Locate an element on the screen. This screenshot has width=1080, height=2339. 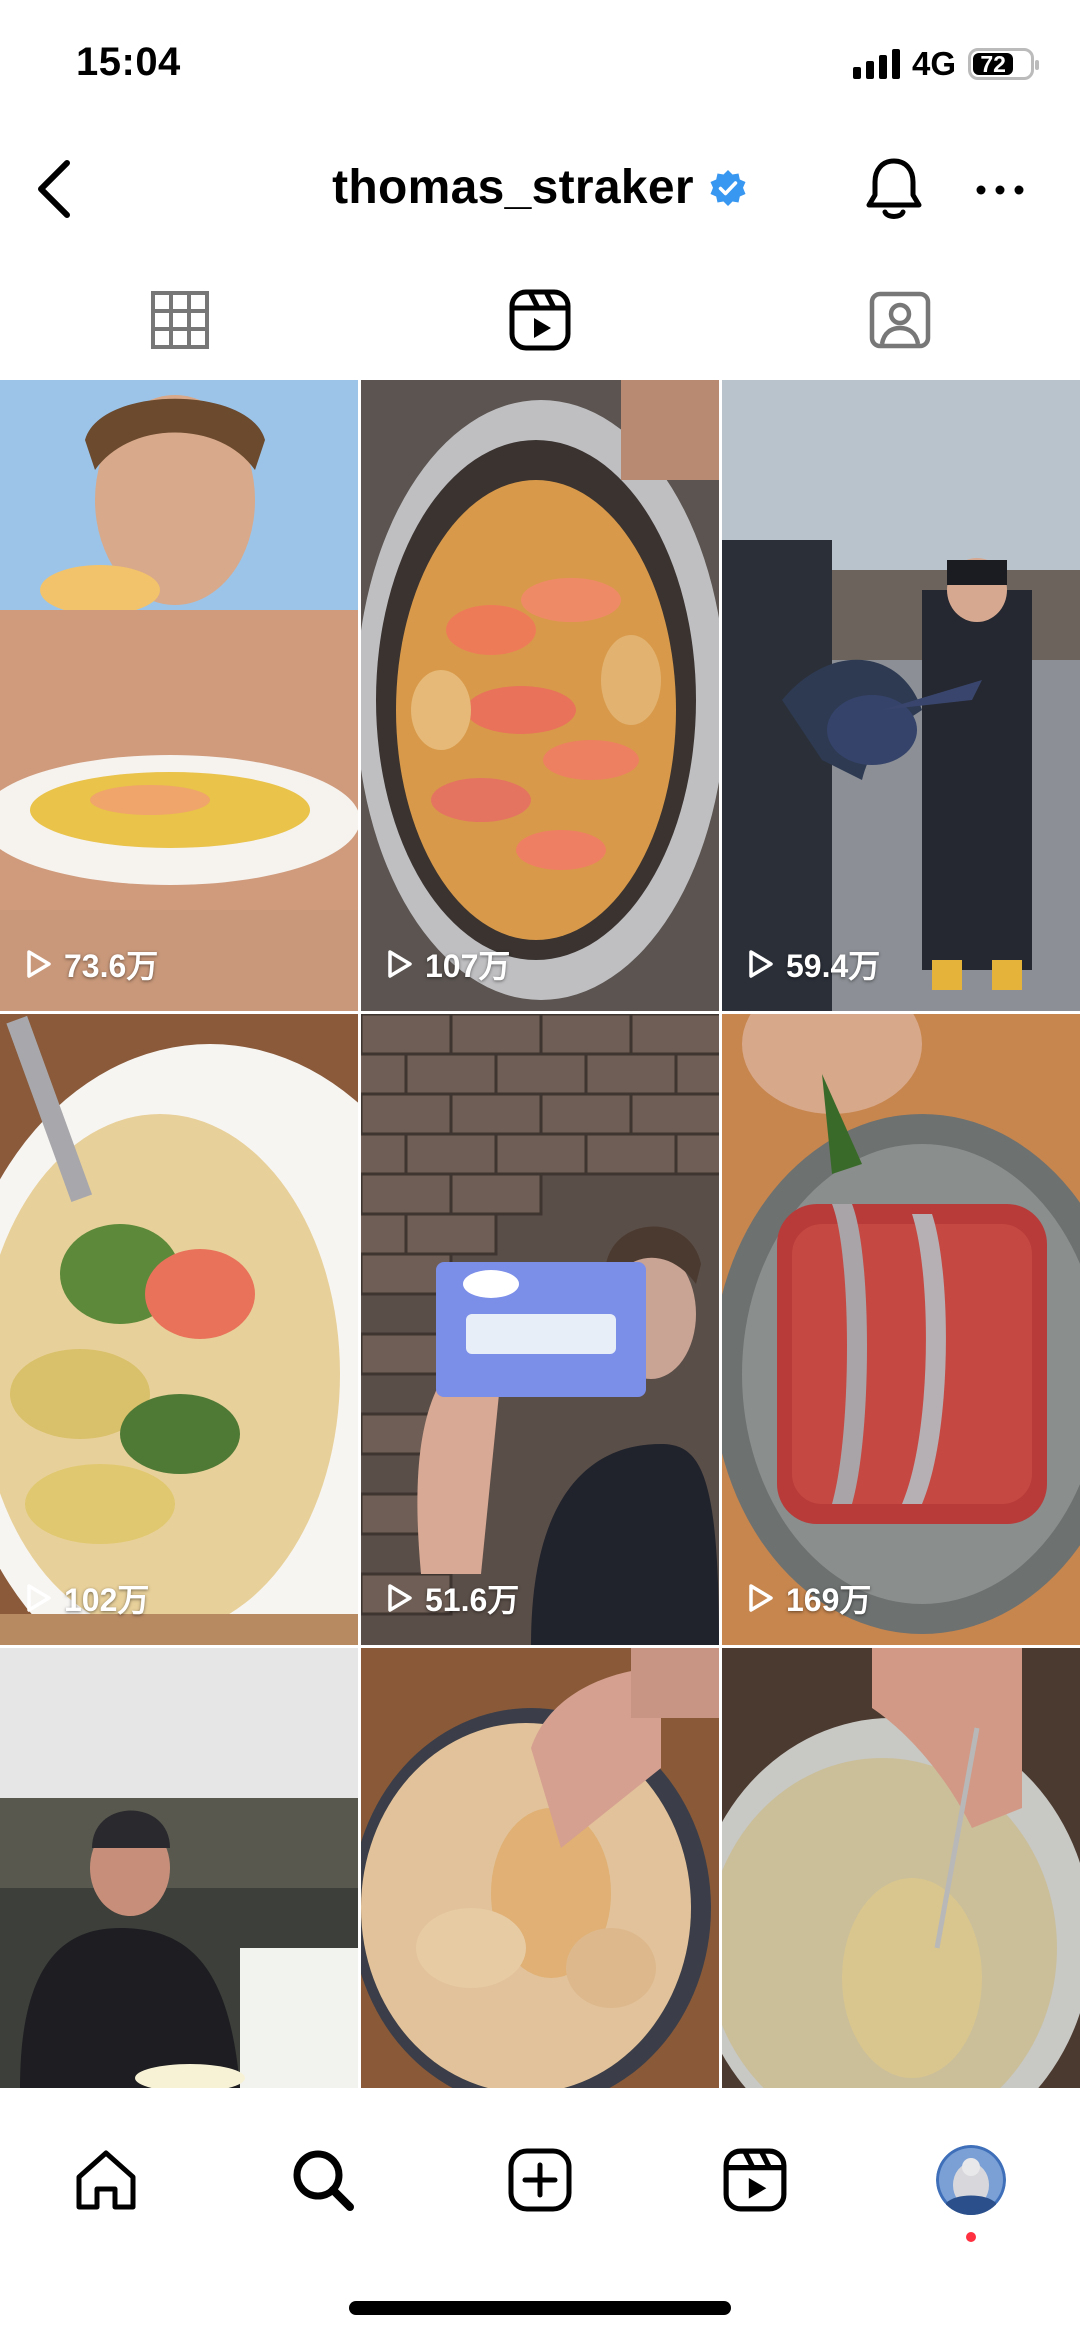
view-count: 102万 is located at coordinates (87, 1598).